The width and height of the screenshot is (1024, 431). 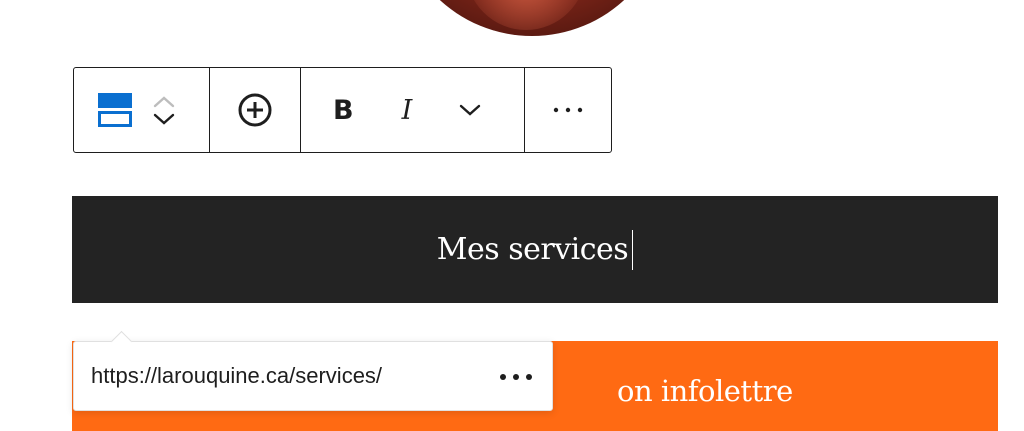 I want to click on ellipsis-icon, so click(x=568, y=110).